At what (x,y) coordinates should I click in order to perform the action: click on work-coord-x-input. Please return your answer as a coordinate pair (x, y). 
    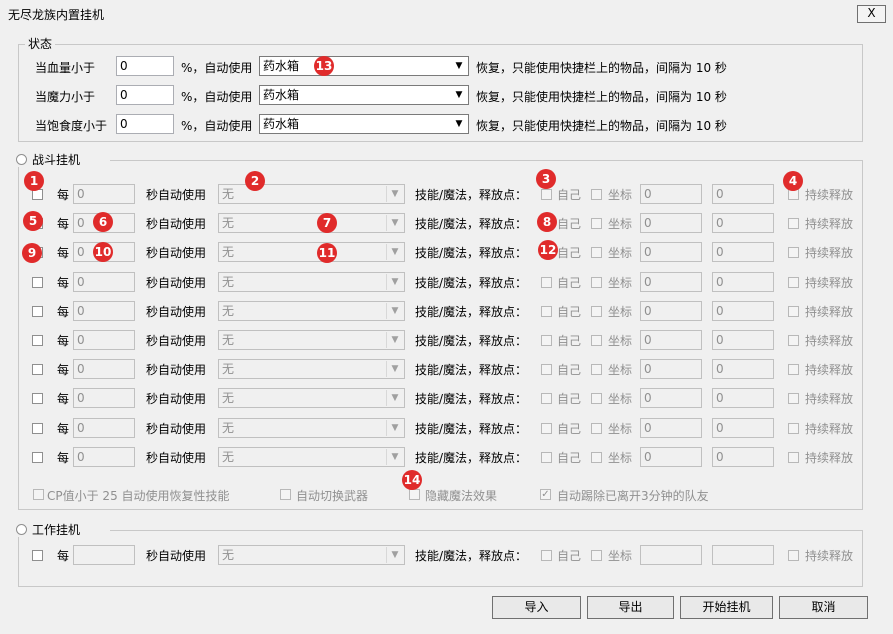
    Looking at the image, I should click on (671, 555).